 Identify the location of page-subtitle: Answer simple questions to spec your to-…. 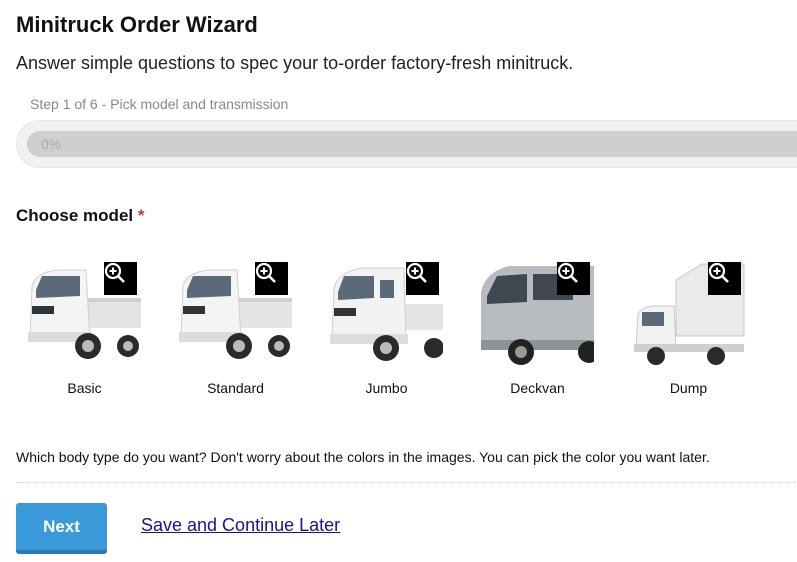
(295, 63).